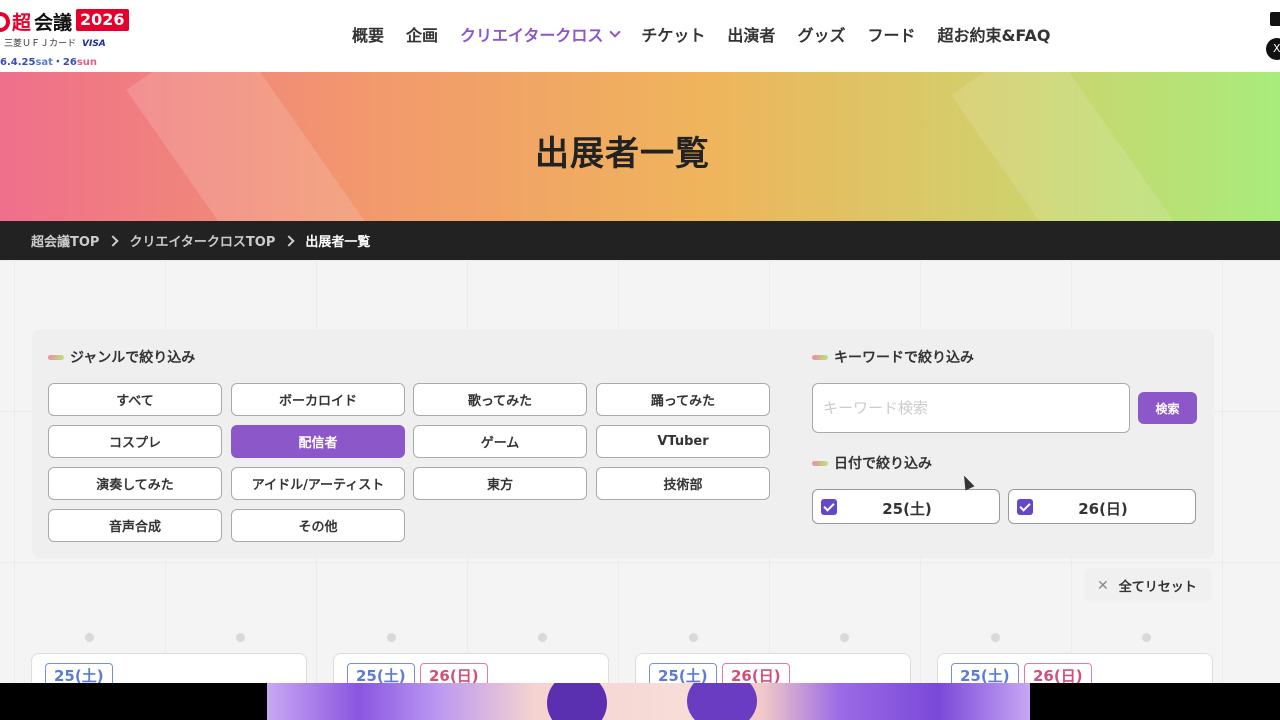 The width and height of the screenshot is (1280, 720). What do you see at coordinates (1103, 585) in the screenshot?
I see `close-icon: ✕` at bounding box center [1103, 585].